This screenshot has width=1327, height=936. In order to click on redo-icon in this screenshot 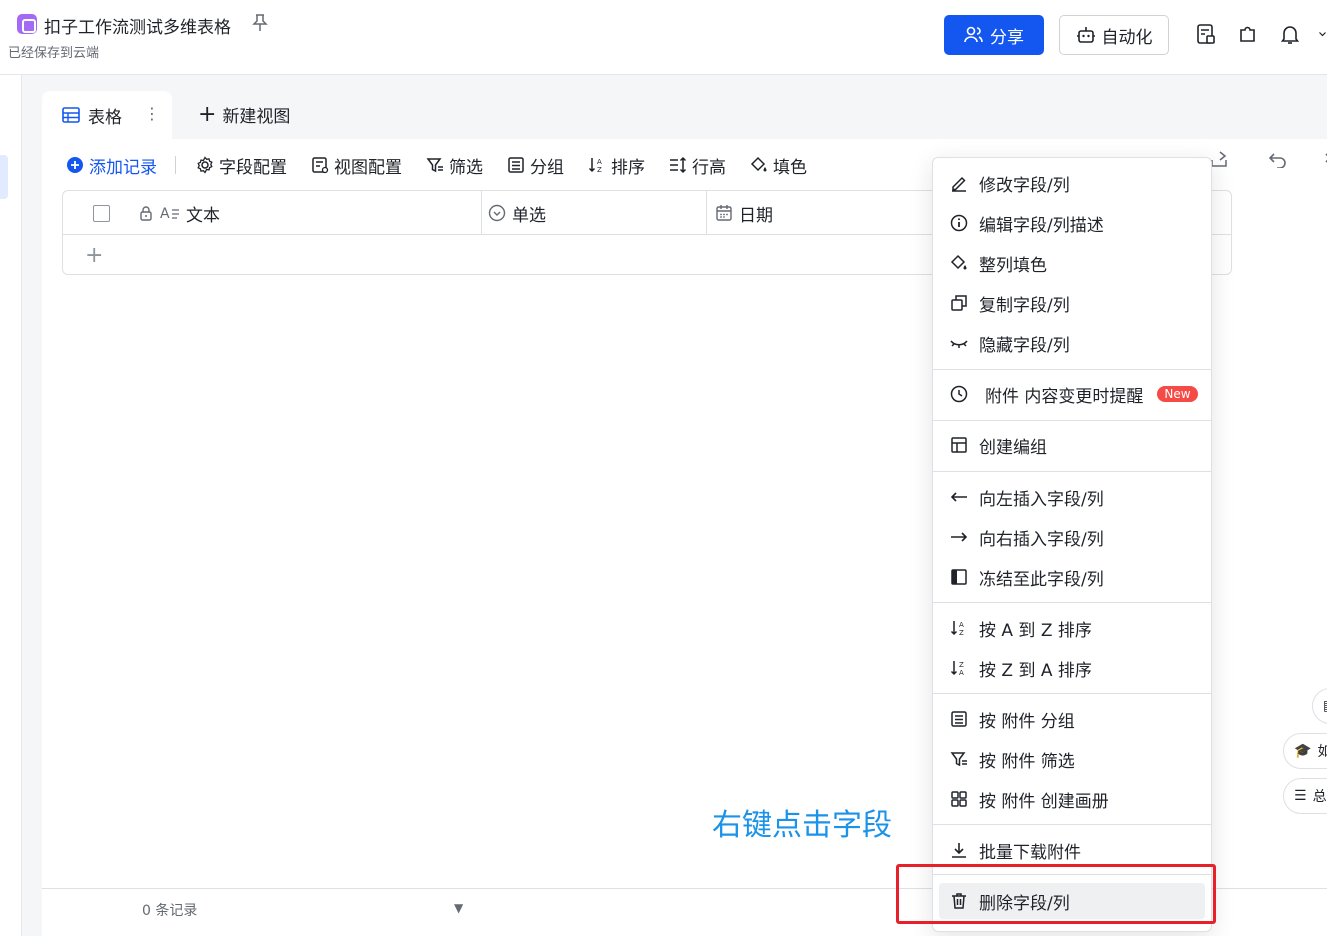, I will do `click(1319, 161)`.